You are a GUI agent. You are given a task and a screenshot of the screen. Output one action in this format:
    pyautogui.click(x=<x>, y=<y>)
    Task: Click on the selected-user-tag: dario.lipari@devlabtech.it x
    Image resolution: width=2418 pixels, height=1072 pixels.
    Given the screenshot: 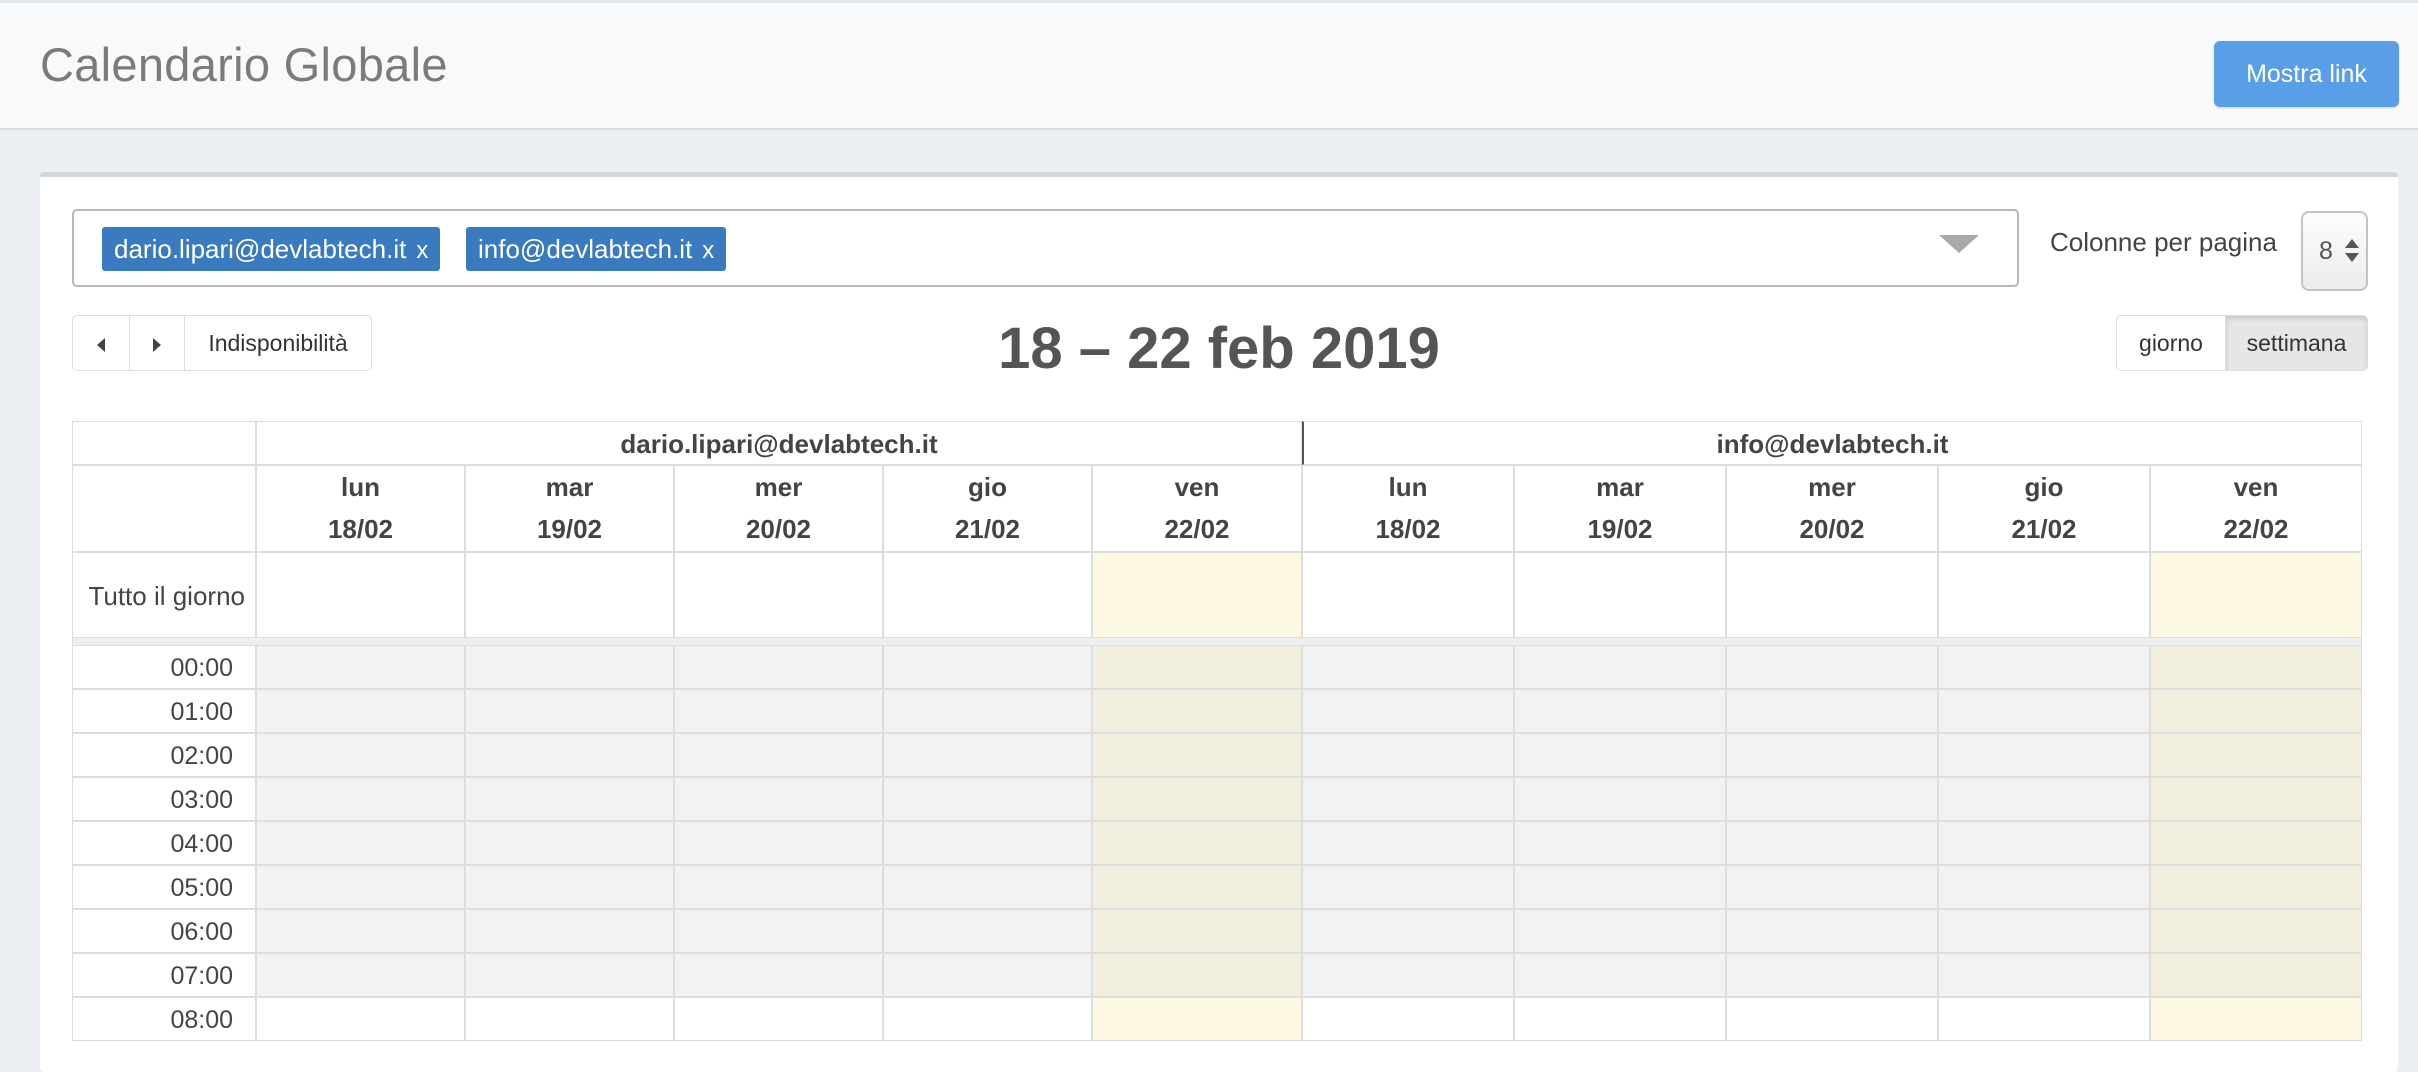 What is the action you would take?
    pyautogui.click(x=271, y=249)
    